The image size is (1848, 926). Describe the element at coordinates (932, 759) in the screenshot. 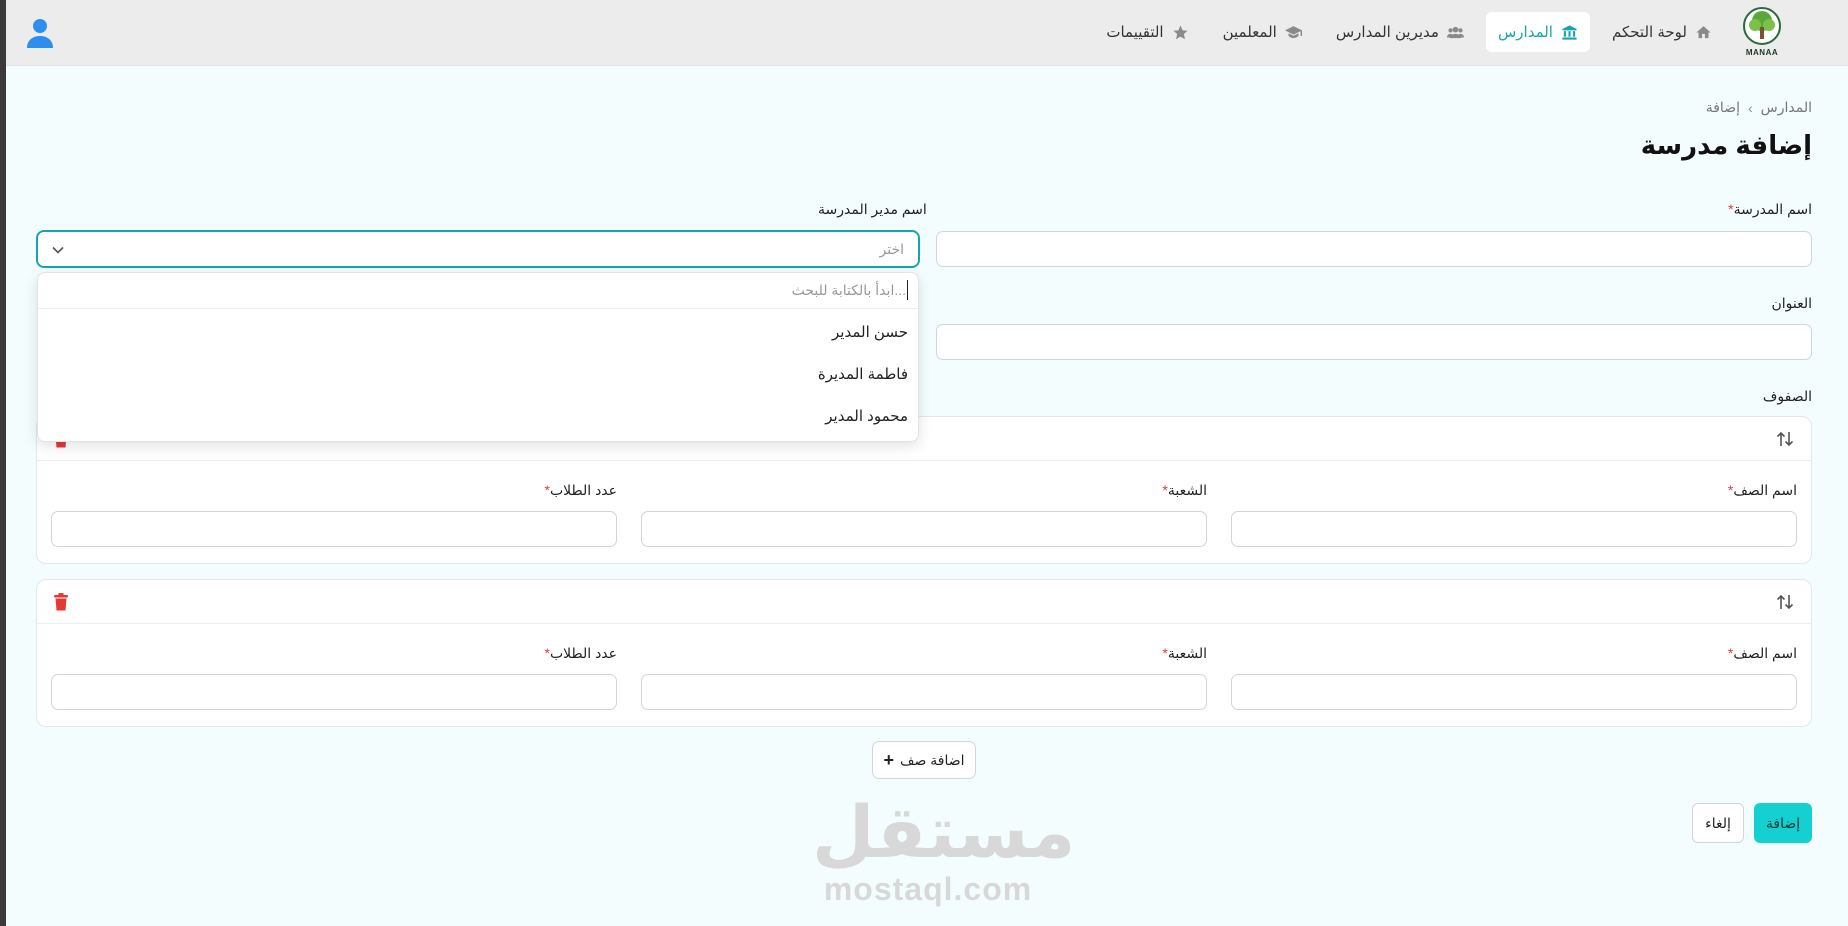

I see `add-row-label: اضافة صف` at that location.